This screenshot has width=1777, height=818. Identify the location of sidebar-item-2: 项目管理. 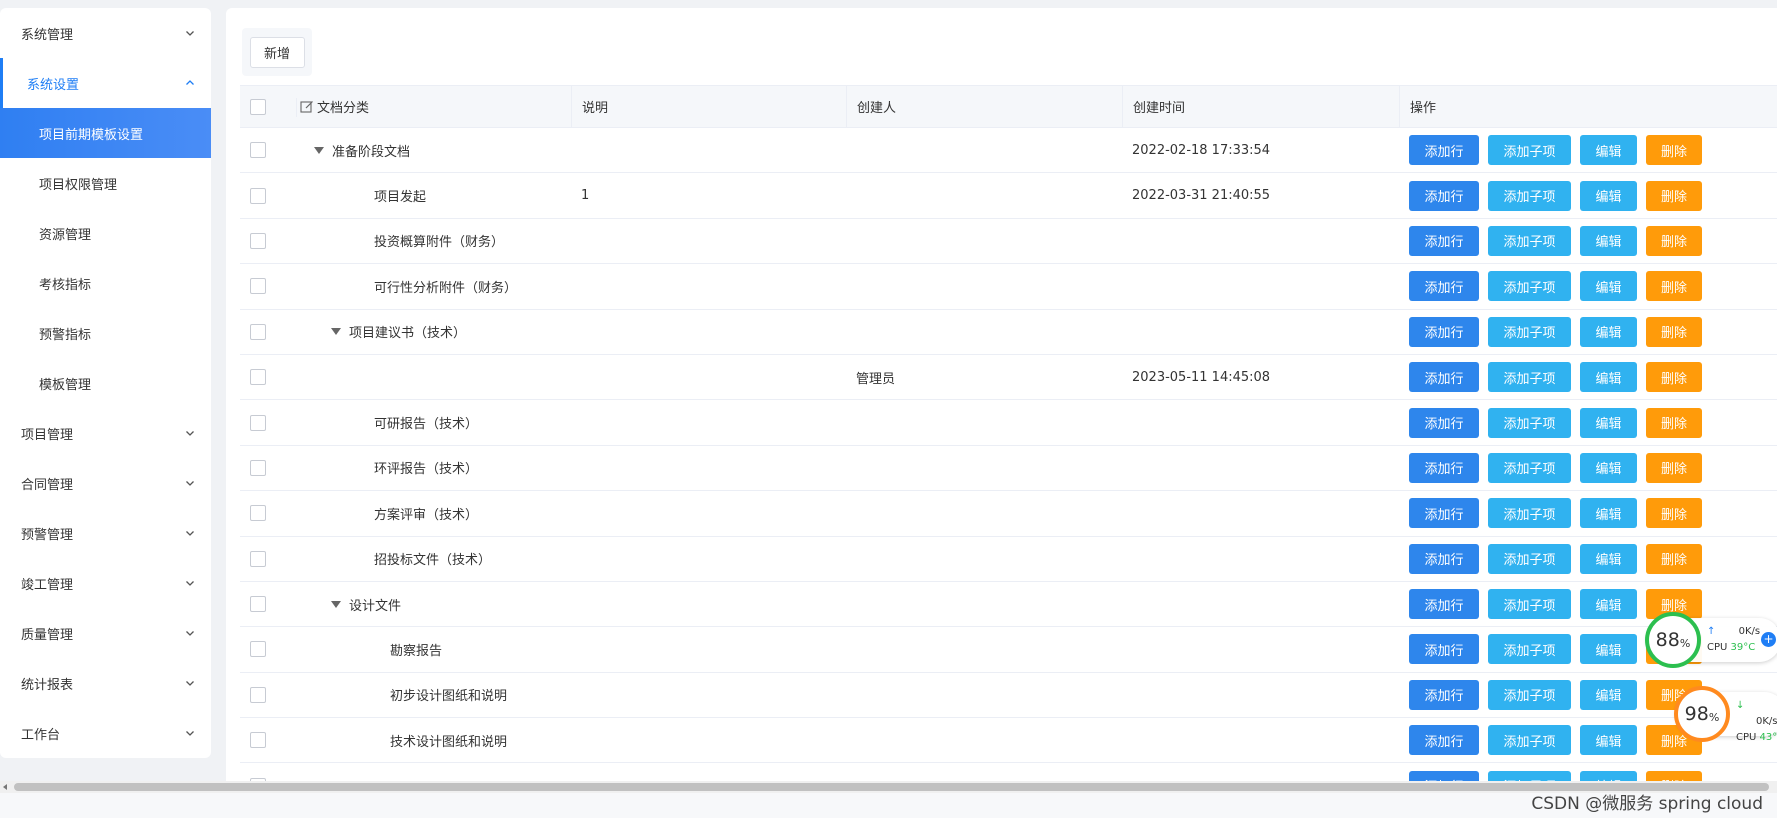
(105, 433).